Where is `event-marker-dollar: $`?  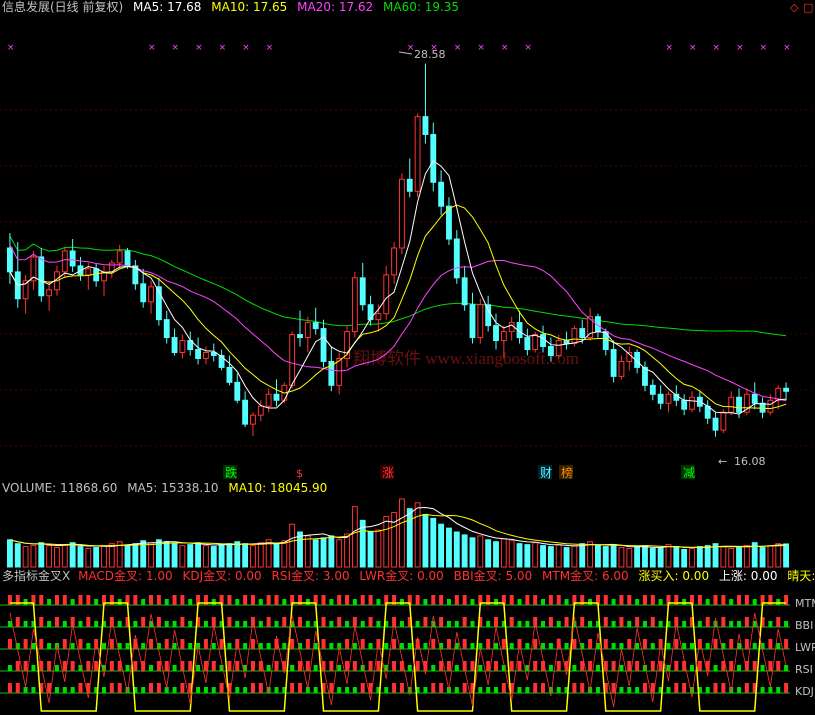
event-marker-dollar: $ is located at coordinates (299, 473).